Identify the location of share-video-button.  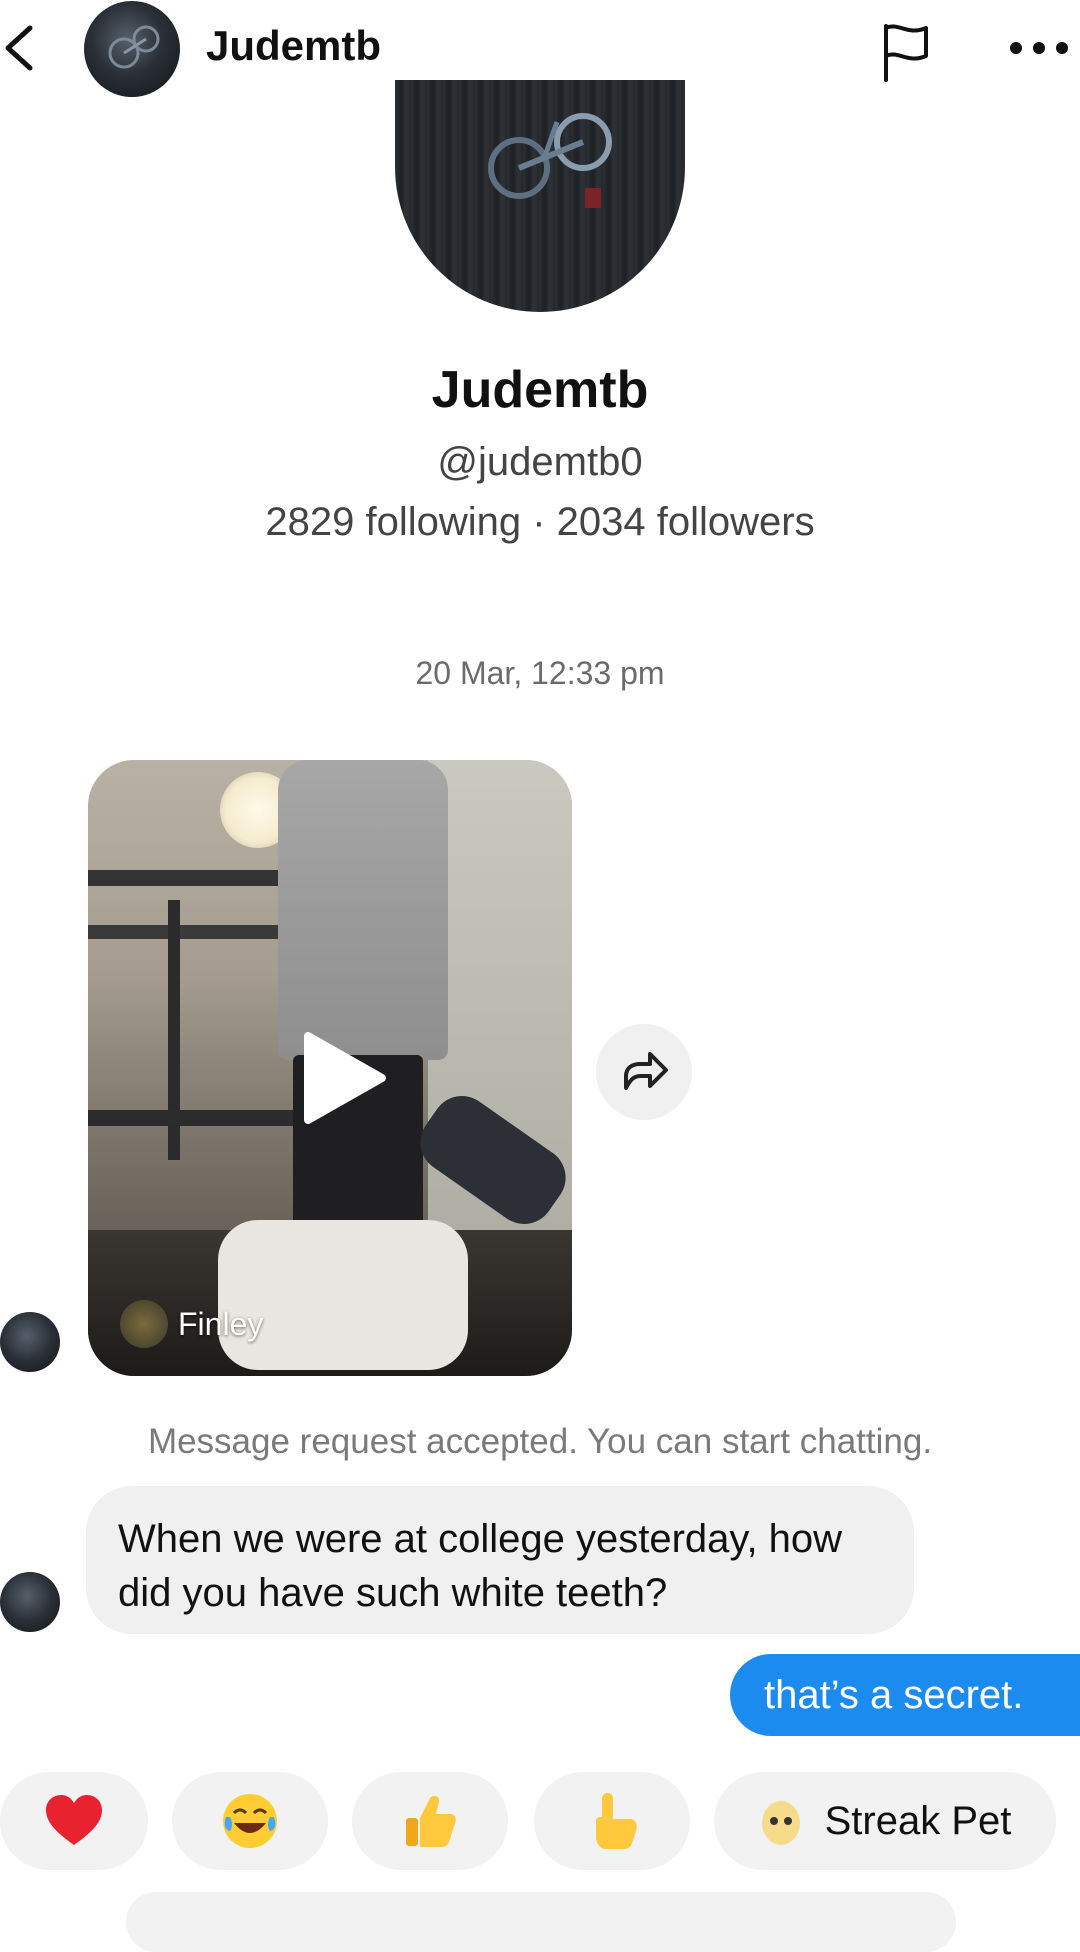
(644, 1072).